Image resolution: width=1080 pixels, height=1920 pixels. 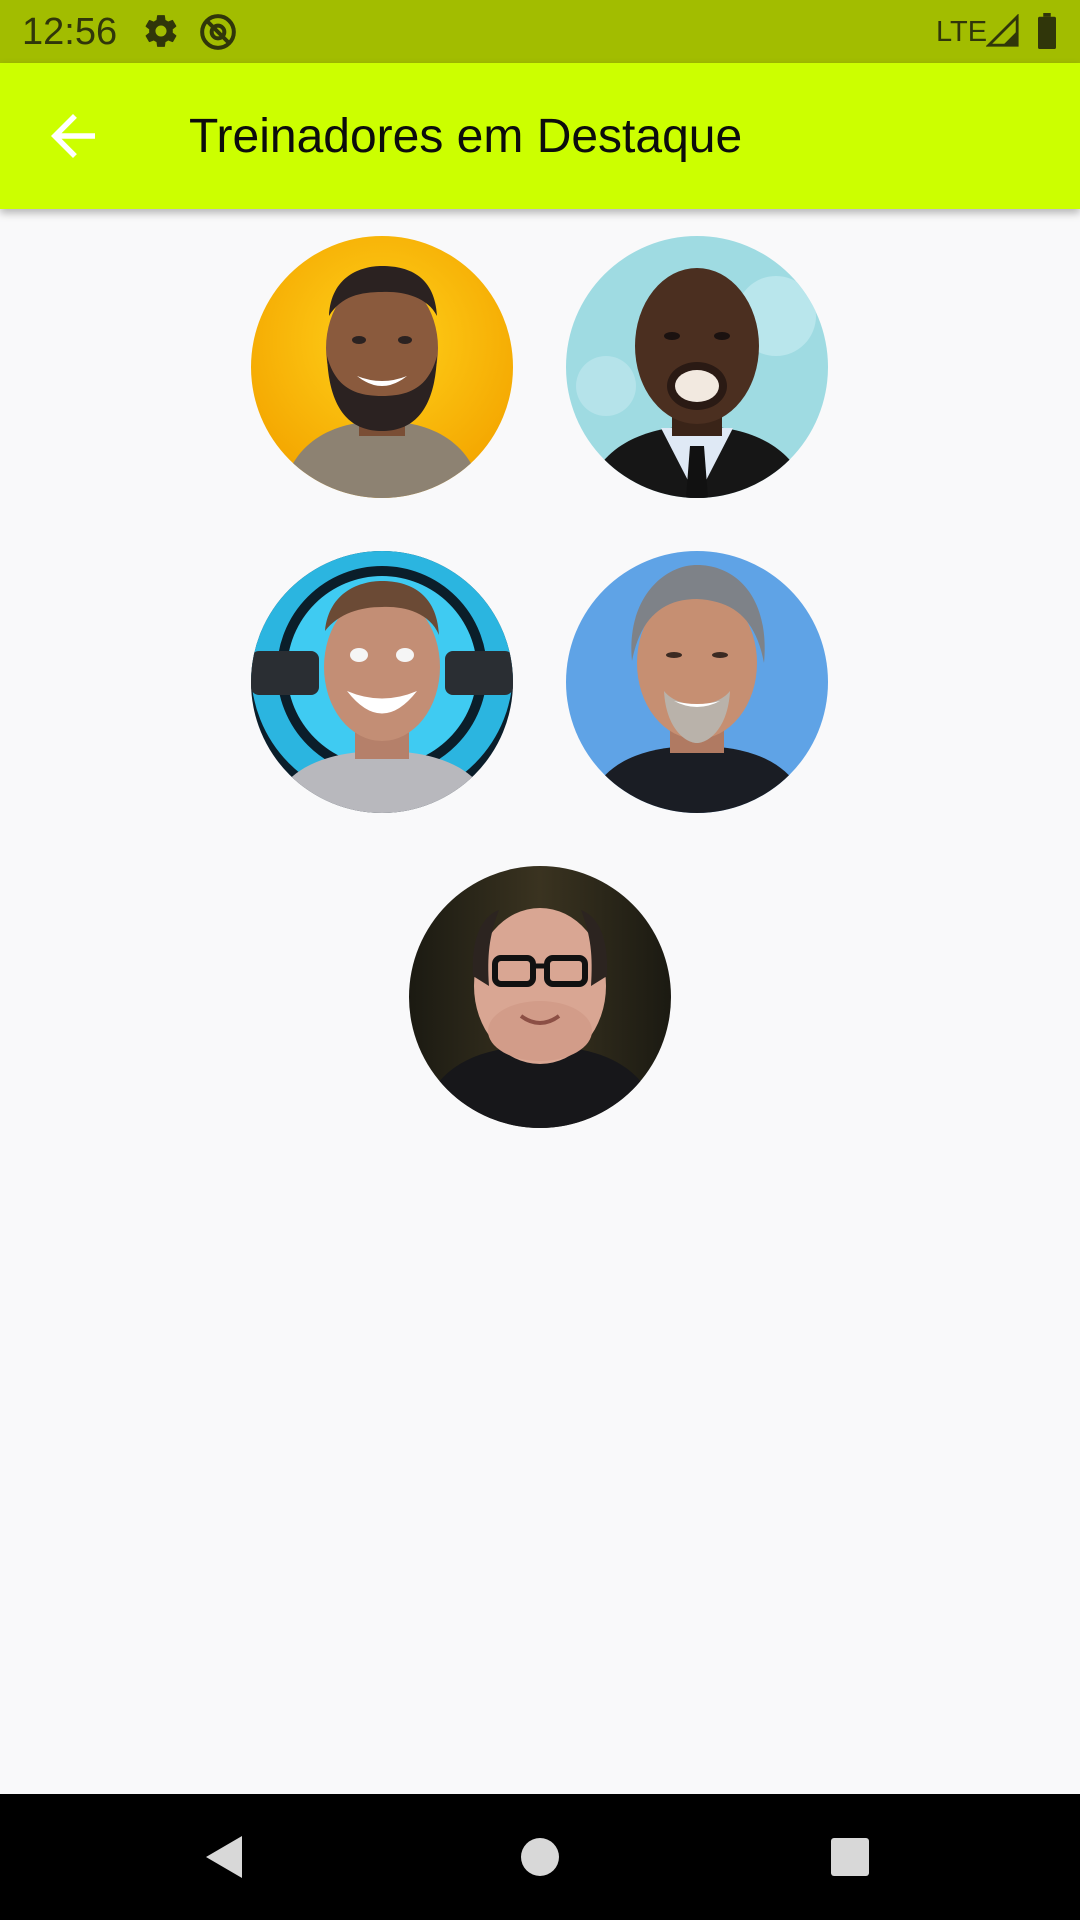 I want to click on nav-recents-icon, so click(x=850, y=1857).